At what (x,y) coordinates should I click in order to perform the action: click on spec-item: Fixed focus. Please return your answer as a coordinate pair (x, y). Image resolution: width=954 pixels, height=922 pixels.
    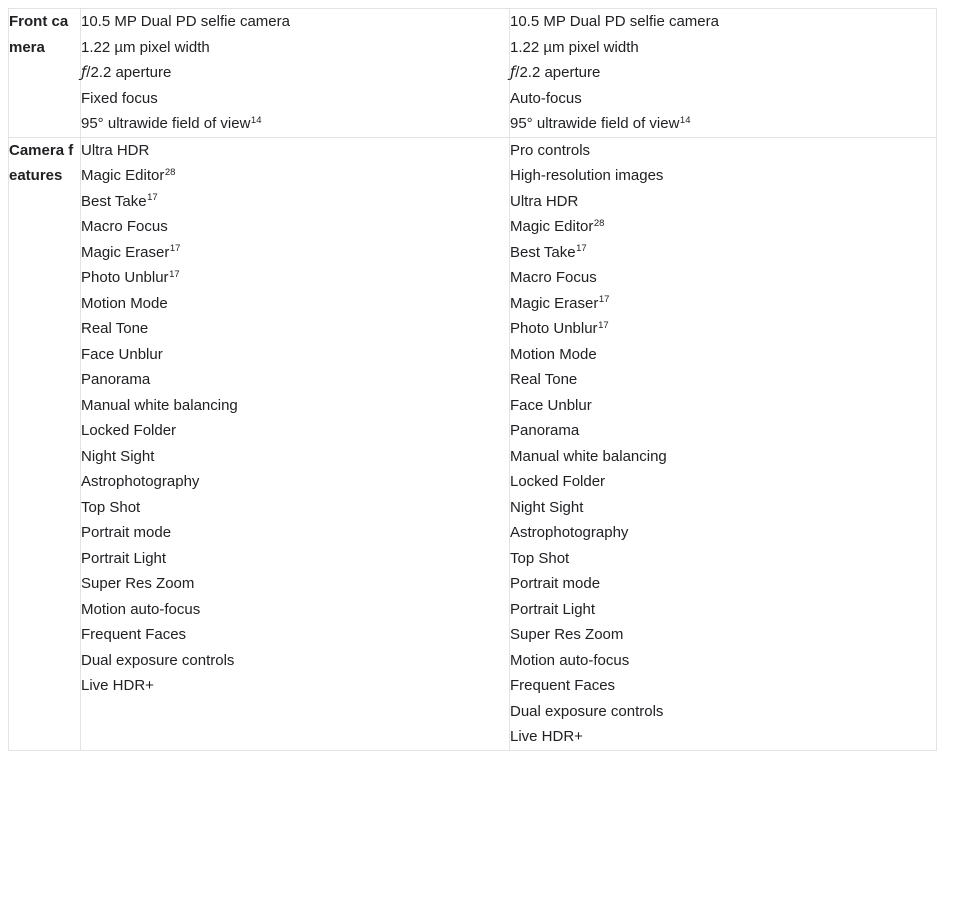
    Looking at the image, I should click on (119, 98).